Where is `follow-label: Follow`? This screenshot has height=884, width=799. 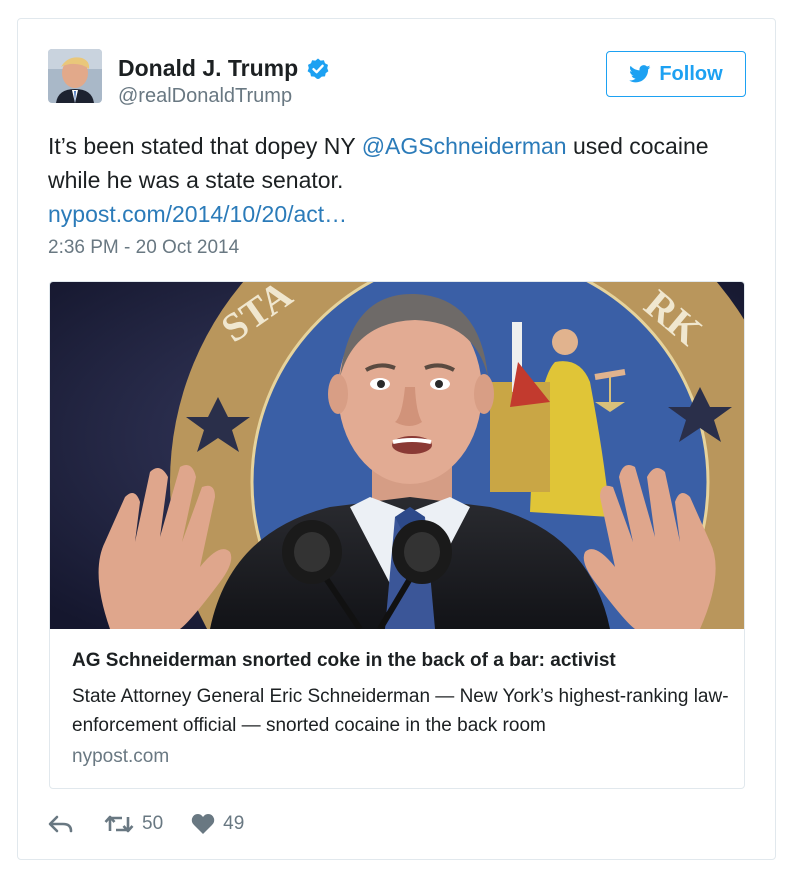 follow-label: Follow is located at coordinates (691, 73).